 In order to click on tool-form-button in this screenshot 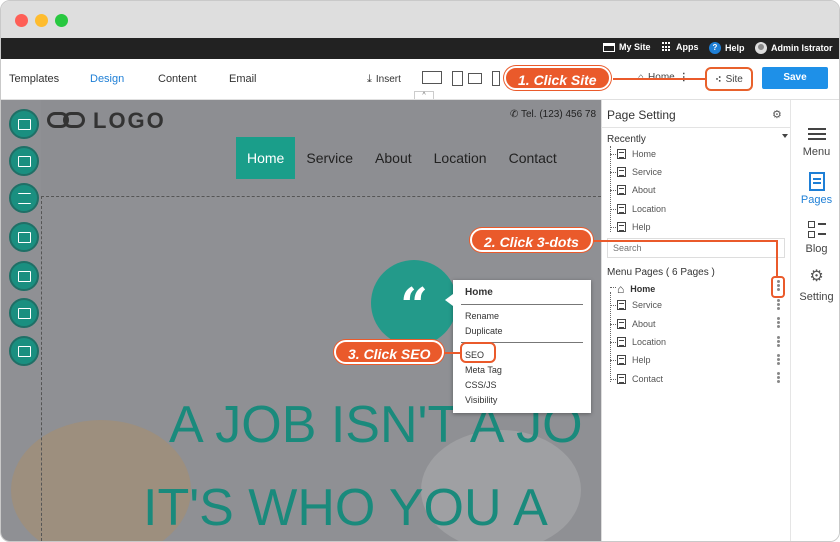, I will do `click(24, 313)`.